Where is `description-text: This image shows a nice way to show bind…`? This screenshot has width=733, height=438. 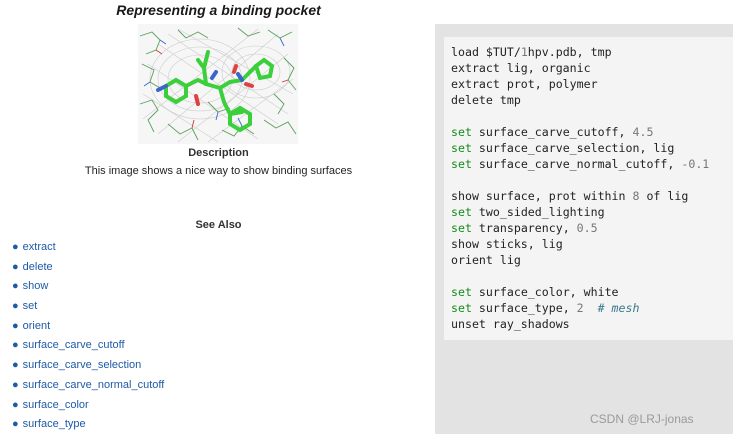
description-text: This image shows a nice way to show bind… is located at coordinates (218, 171).